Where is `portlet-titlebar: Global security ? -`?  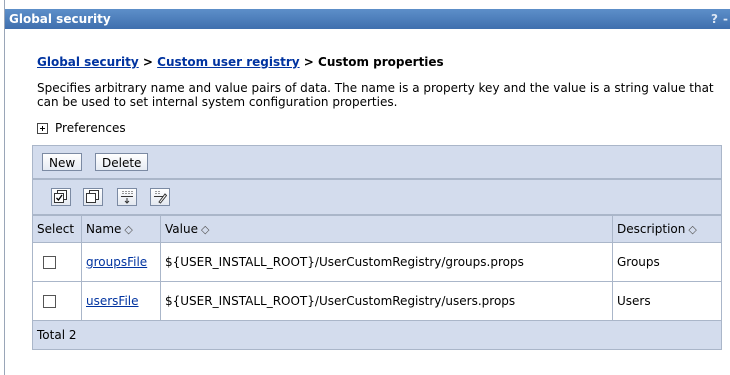 portlet-titlebar: Global security ? - is located at coordinates (367, 19).